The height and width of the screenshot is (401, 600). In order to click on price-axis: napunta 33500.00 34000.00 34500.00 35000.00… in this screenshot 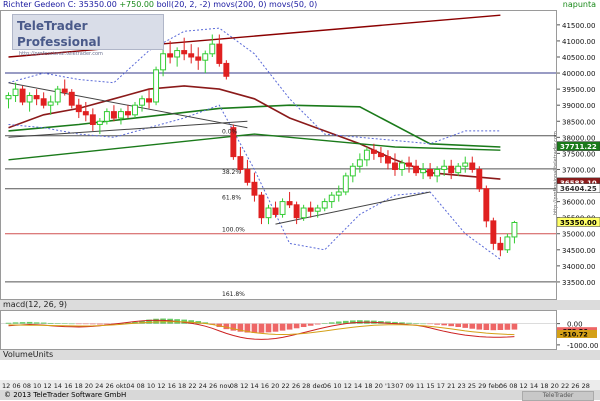, I will do `click(578, 150)`.